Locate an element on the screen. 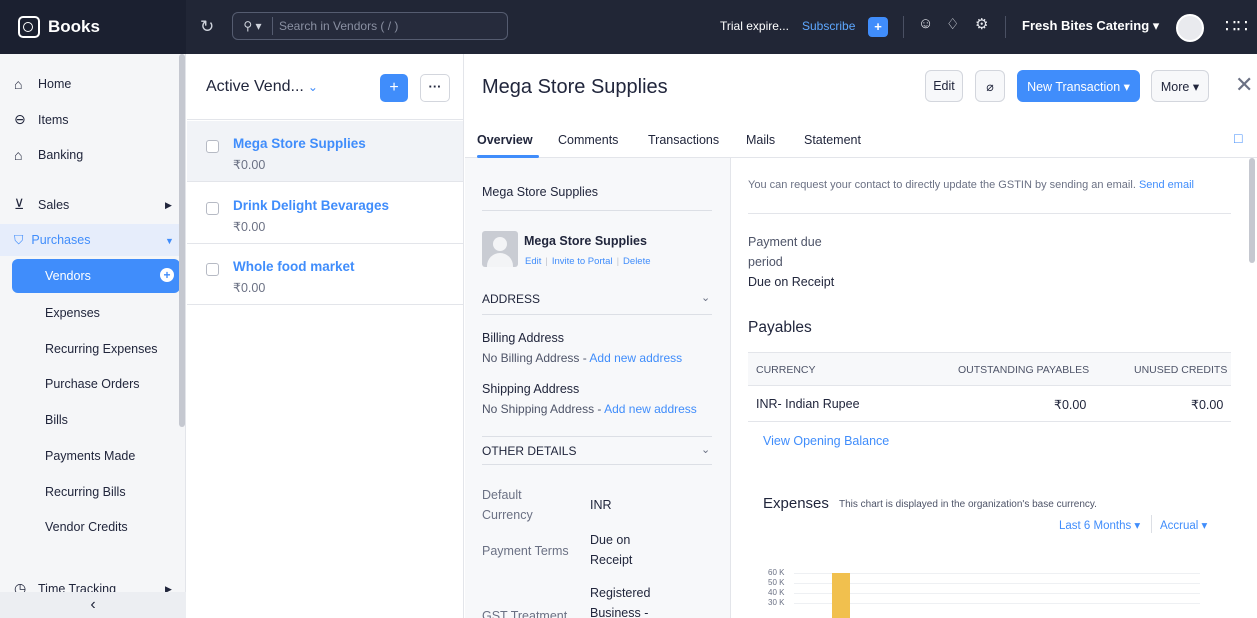 This screenshot has height=618, width=1257. sidebar-item-sales: ⊻ Sales is located at coordinates (41, 204).